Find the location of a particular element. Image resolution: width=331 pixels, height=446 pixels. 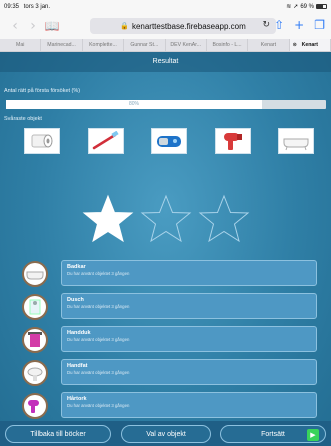

hardest-objects is located at coordinates (169, 141).